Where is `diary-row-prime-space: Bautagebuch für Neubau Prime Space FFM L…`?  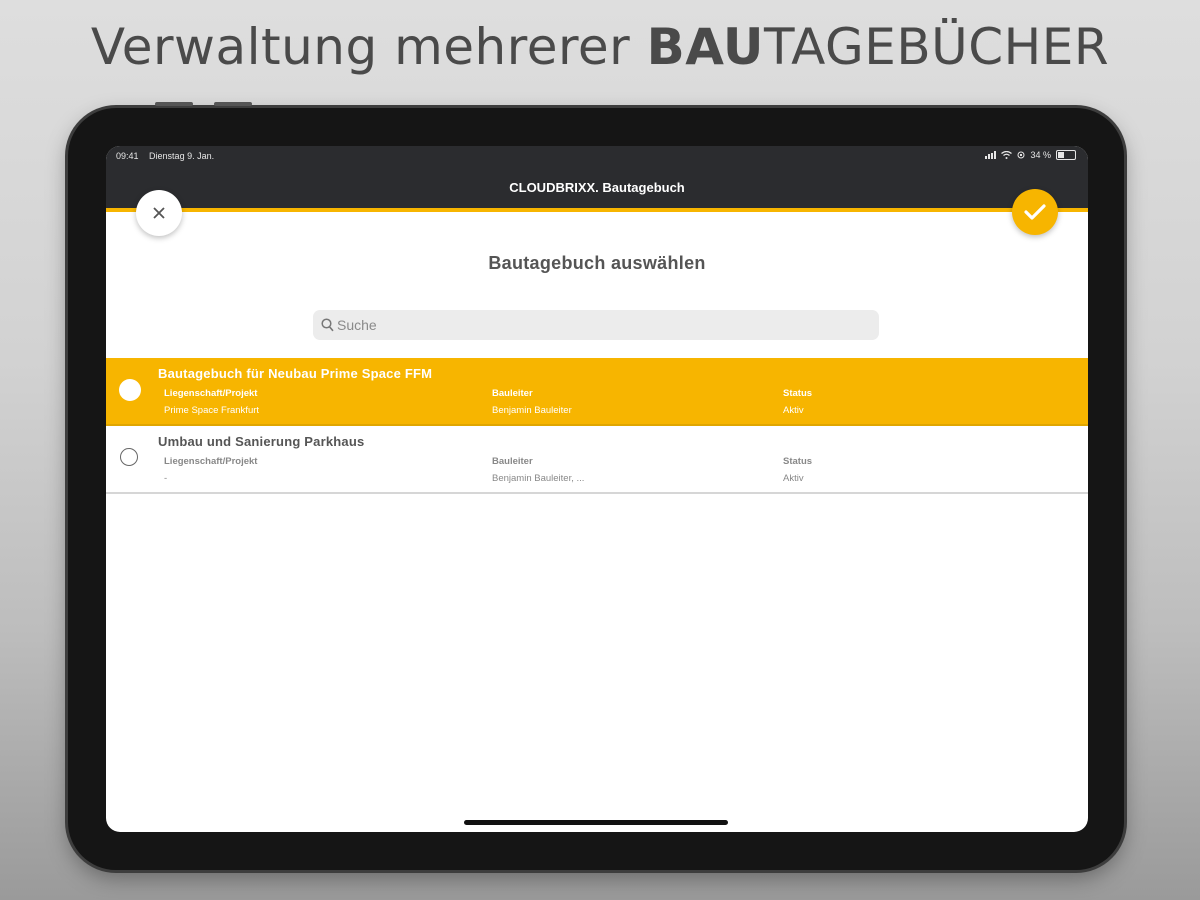
diary-row-prime-space: Bautagebuch für Neubau Prime Space FFM L… is located at coordinates (597, 392).